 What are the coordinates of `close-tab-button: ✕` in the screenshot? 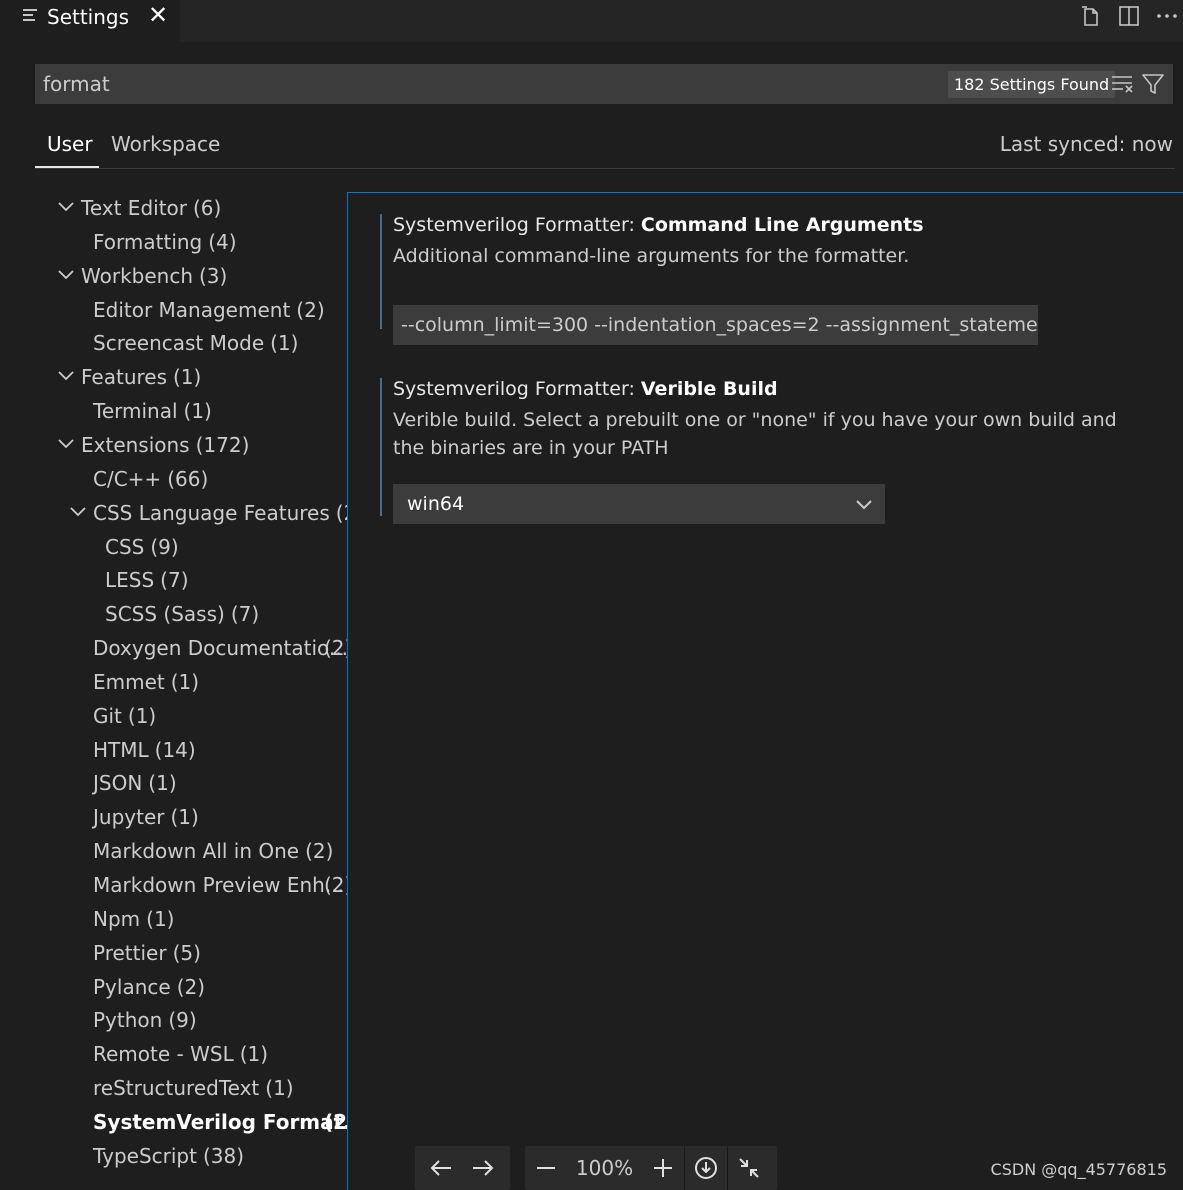 It's located at (158, 15).